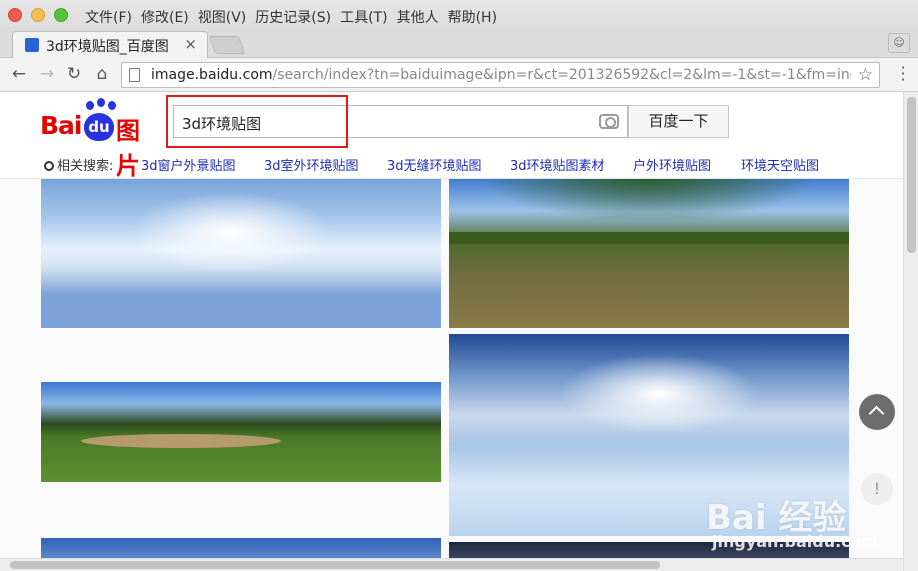 Image resolution: width=918 pixels, height=571 pixels. I want to click on menu-kebab-icon: · · ·, so click(903, 74).